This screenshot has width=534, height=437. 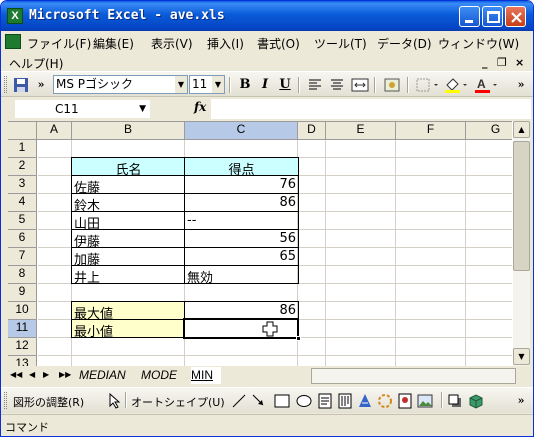 What do you see at coordinates (392, 85) in the screenshot?
I see `currency-format-icon` at bounding box center [392, 85].